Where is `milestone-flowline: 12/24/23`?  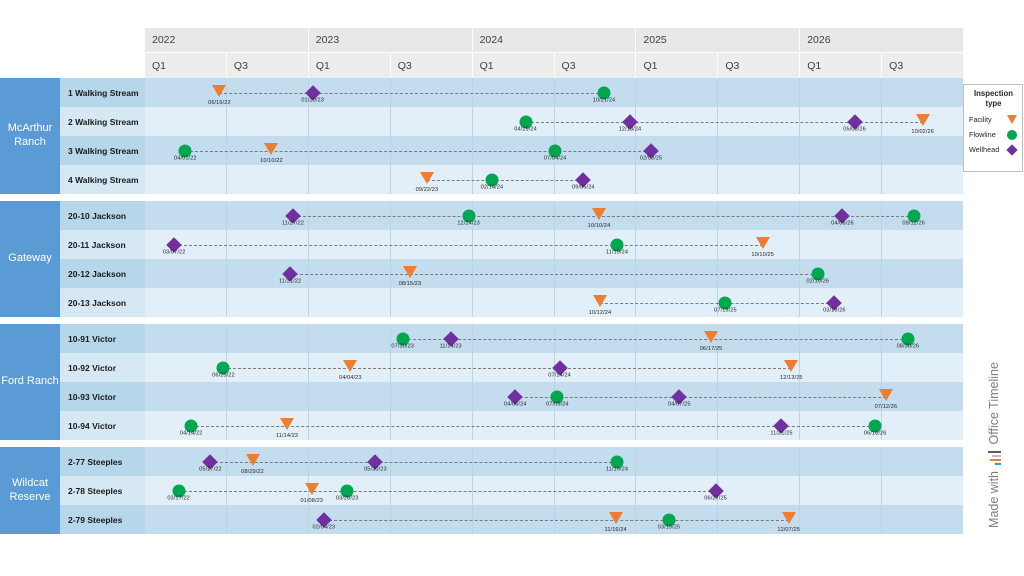
milestone-flowline: 12/24/23 is located at coordinates (468, 217).